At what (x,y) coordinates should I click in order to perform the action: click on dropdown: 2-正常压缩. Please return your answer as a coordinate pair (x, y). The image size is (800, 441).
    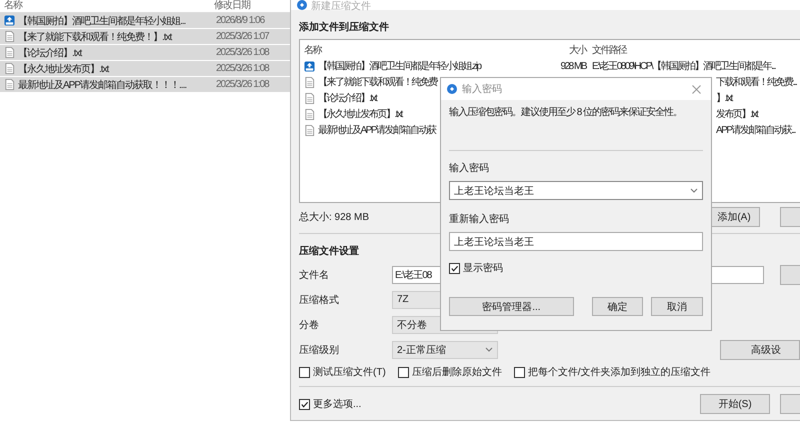
    Looking at the image, I should click on (445, 349).